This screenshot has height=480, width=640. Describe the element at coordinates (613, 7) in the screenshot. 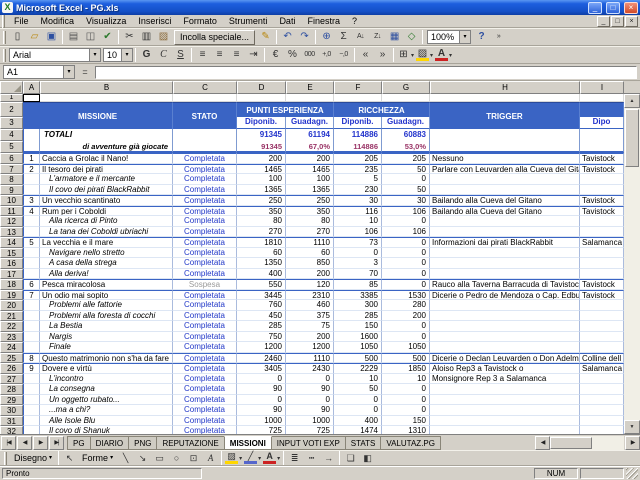

I see `maximize-button: □` at that location.